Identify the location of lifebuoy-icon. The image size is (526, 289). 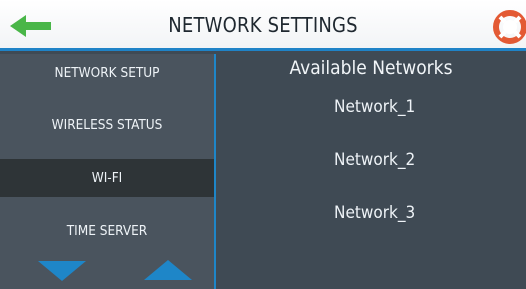
(509, 27).